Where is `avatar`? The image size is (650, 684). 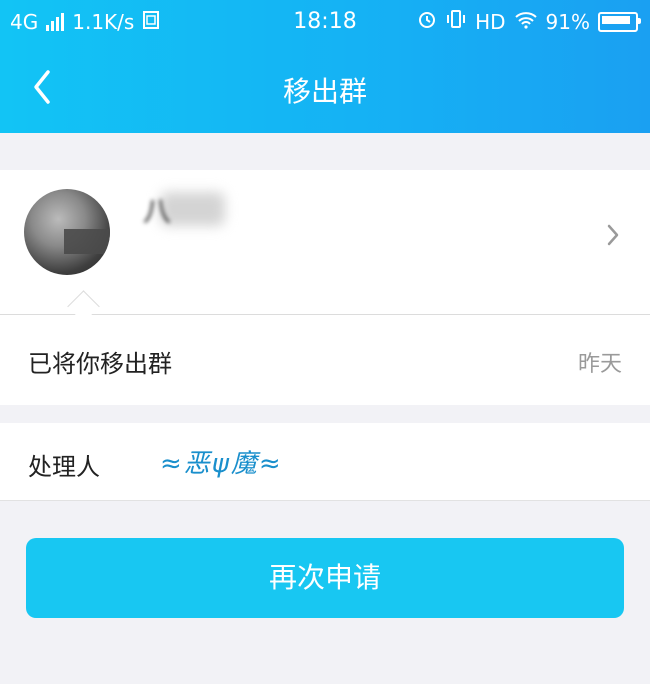
avatar is located at coordinates (67, 232).